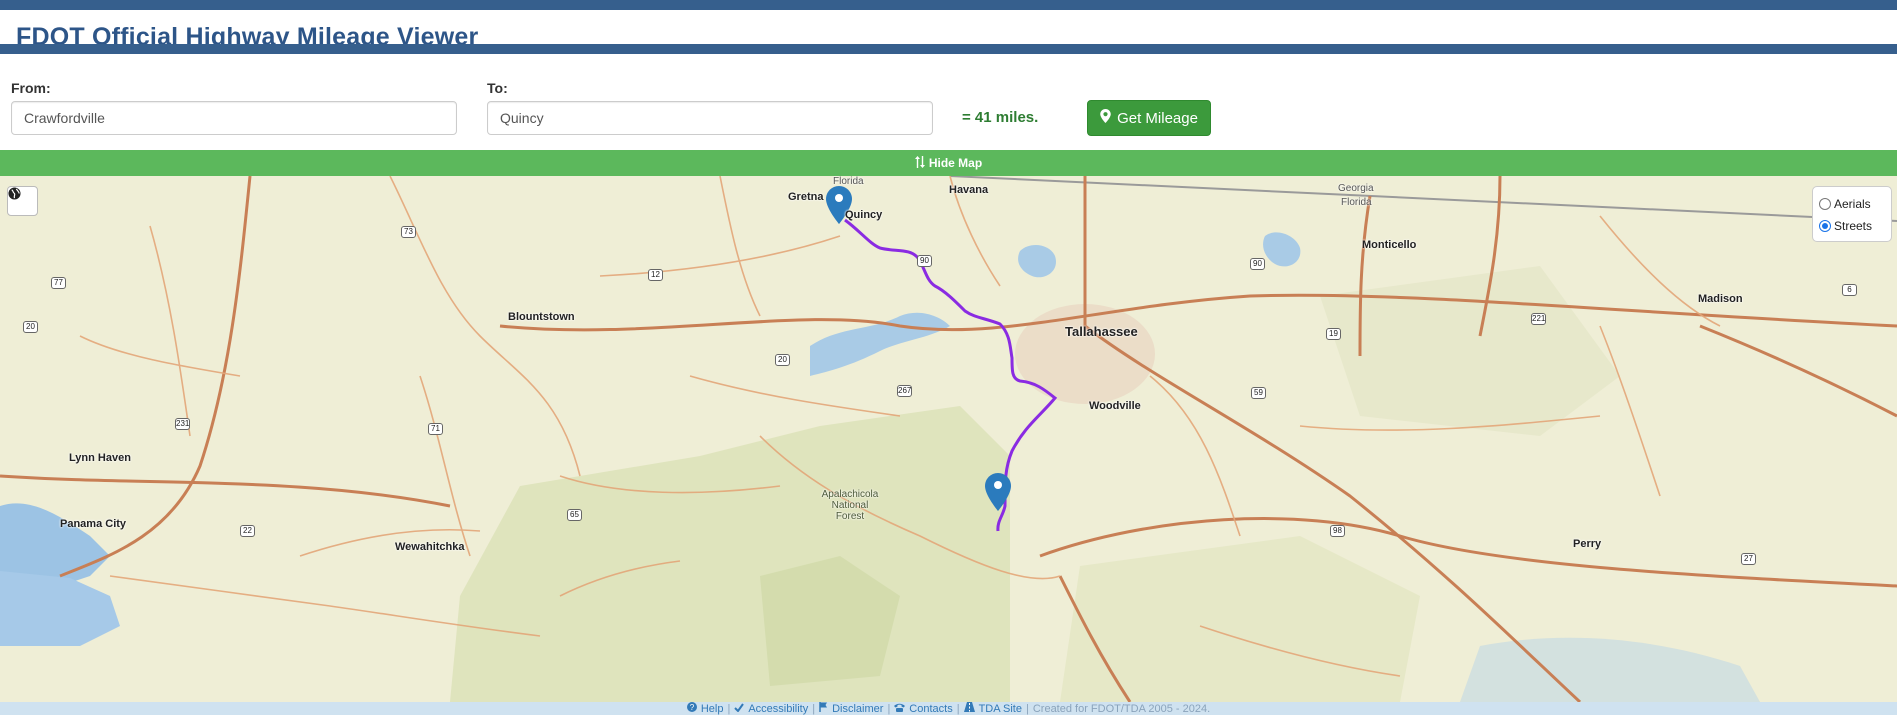  I want to click on road-shield: 231, so click(182, 424).